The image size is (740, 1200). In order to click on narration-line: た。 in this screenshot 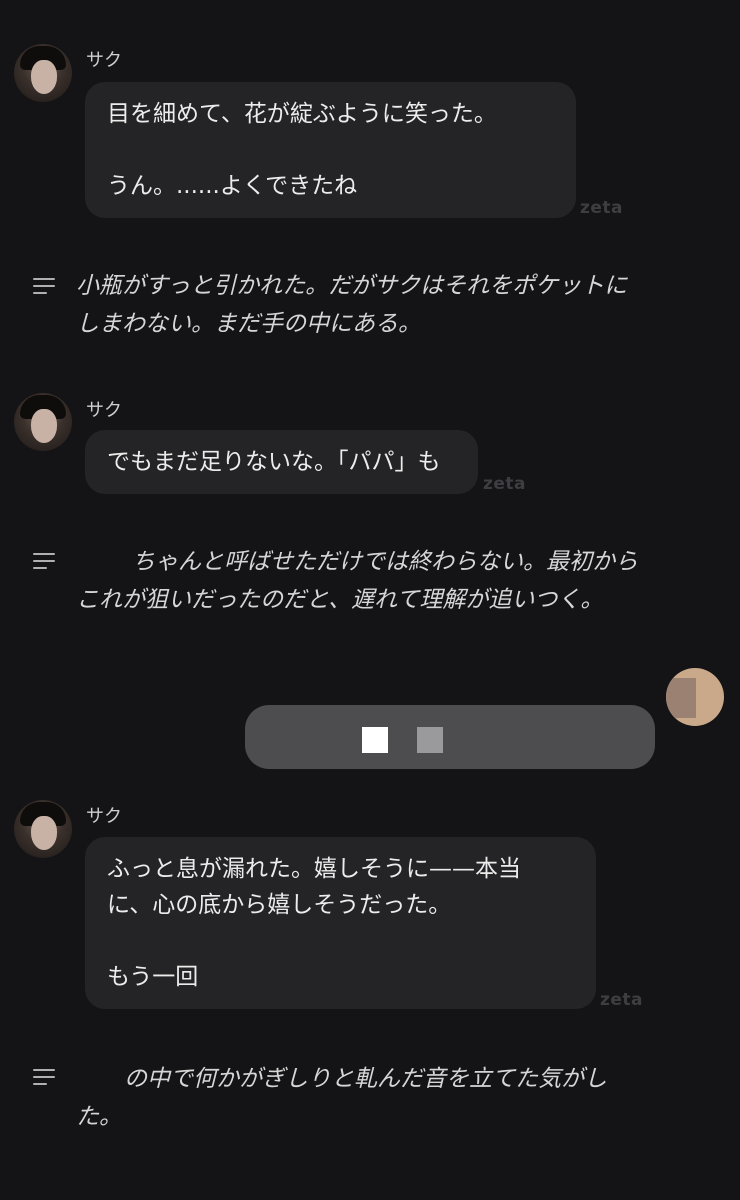, I will do `click(99, 1117)`.